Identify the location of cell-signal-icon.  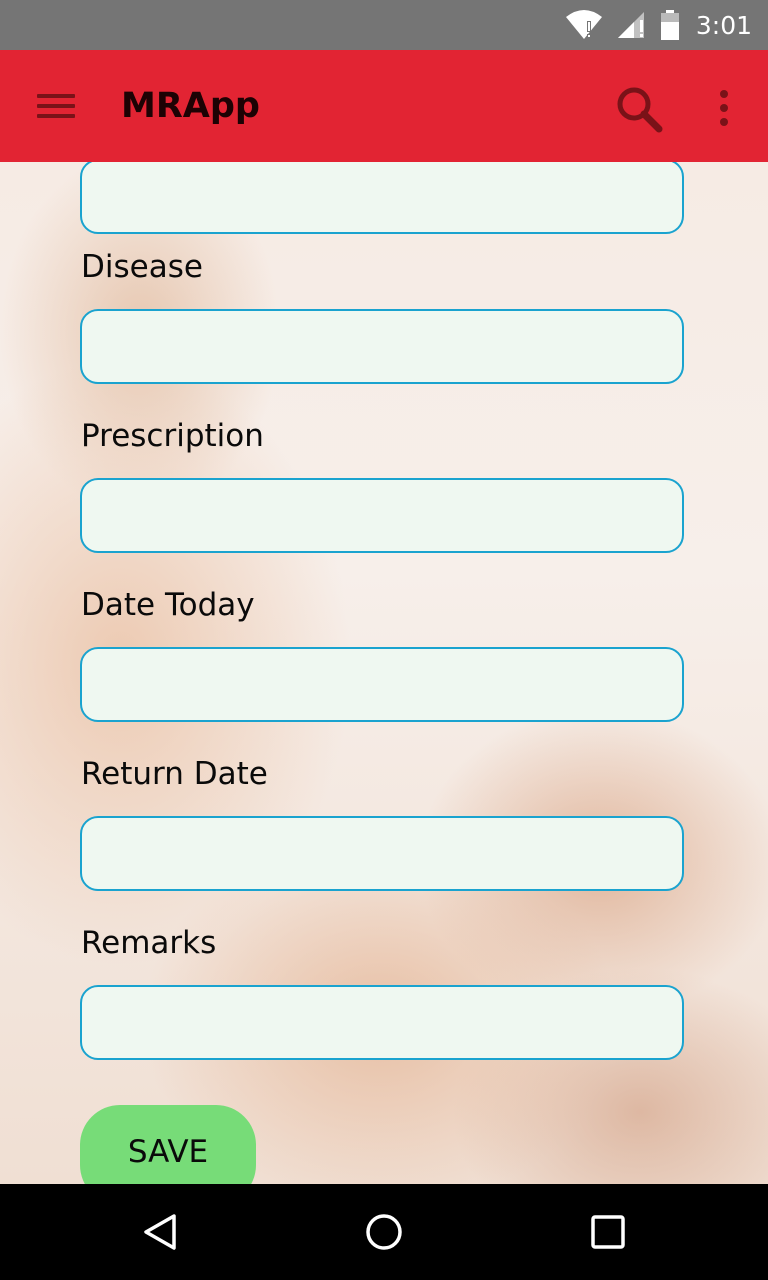
(630, 25).